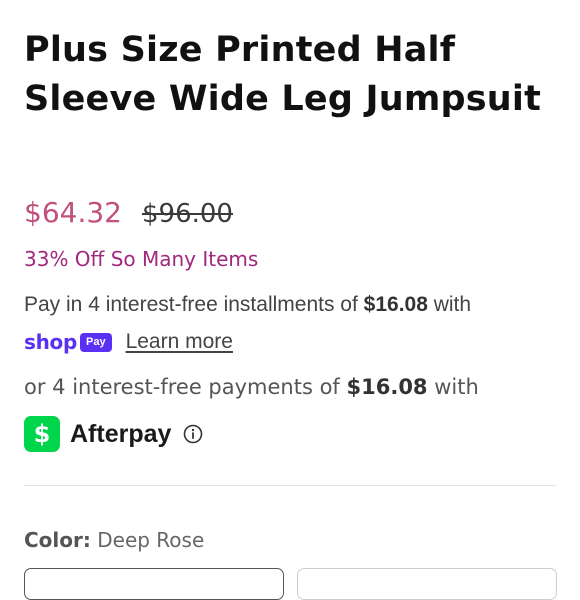 The height and width of the screenshot is (600, 580). What do you see at coordinates (187, 214) in the screenshot?
I see `compare-at-price: $96.00` at bounding box center [187, 214].